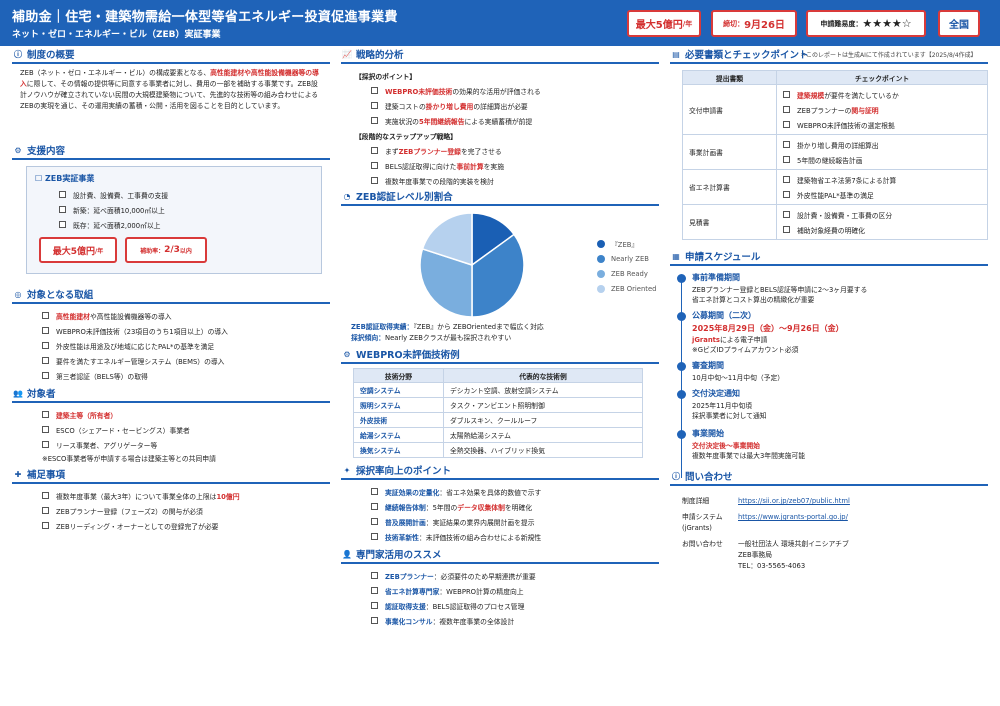 Image resolution: width=1000 pixels, height=706 pixels. What do you see at coordinates (18, 150) in the screenshot?
I see `handshake-icon: ⚙` at bounding box center [18, 150].